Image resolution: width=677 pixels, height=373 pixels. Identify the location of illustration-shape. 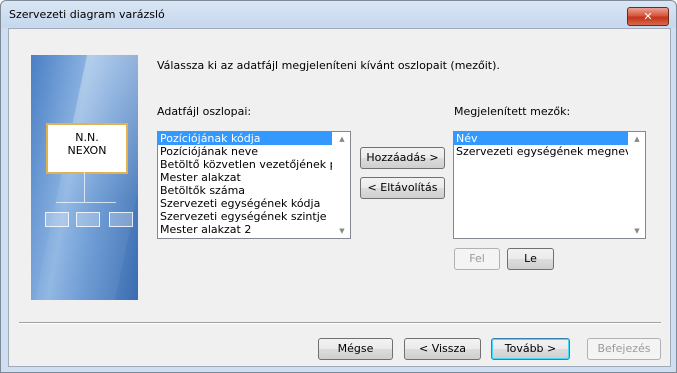
(86, 177).